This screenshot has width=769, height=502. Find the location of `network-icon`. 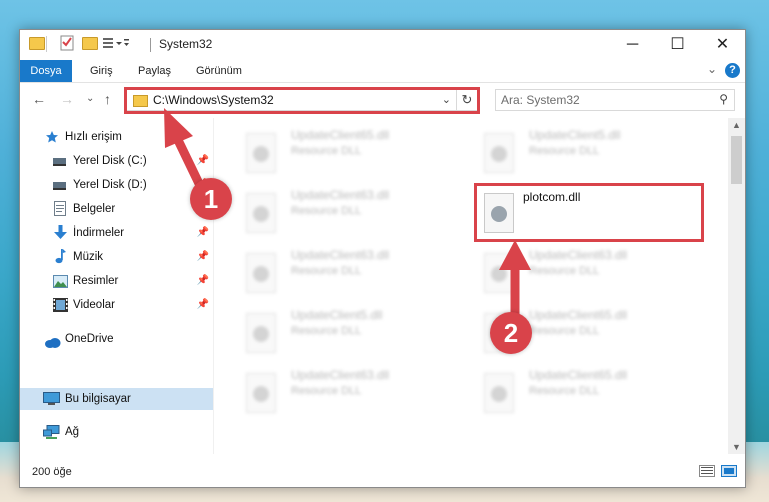

network-icon is located at coordinates (51, 432).